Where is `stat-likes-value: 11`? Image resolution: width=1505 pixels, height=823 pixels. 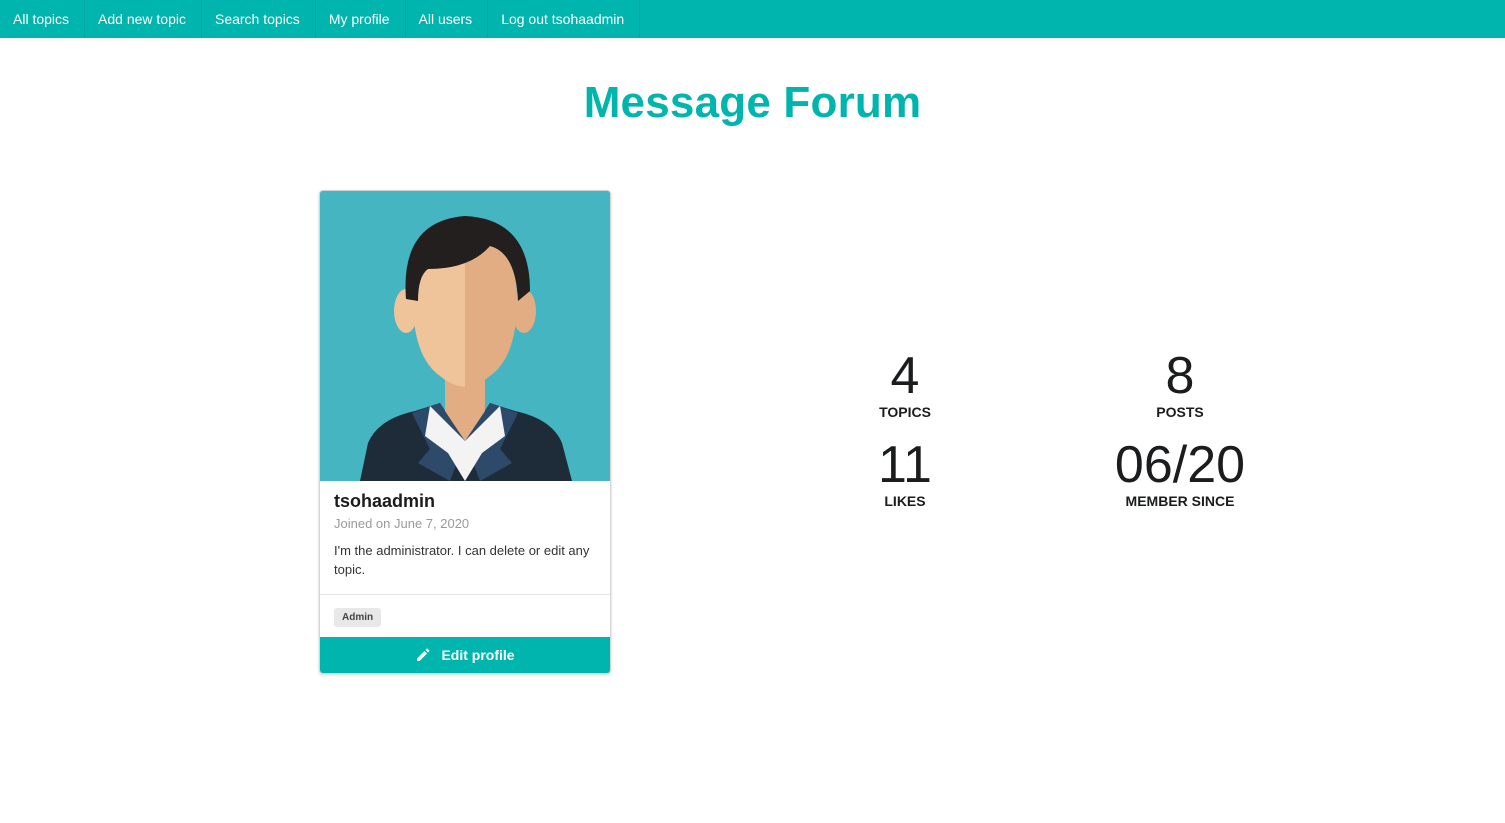
stat-likes-value: 11 is located at coordinates (905, 465).